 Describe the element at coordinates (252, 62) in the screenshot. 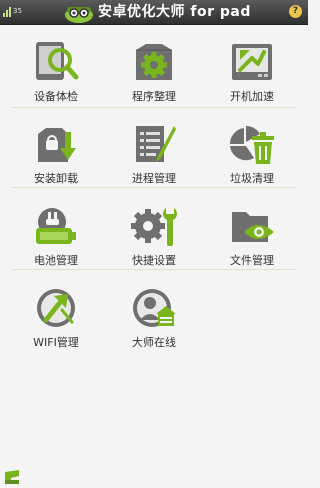

I see `boot-accelerate-icon` at that location.